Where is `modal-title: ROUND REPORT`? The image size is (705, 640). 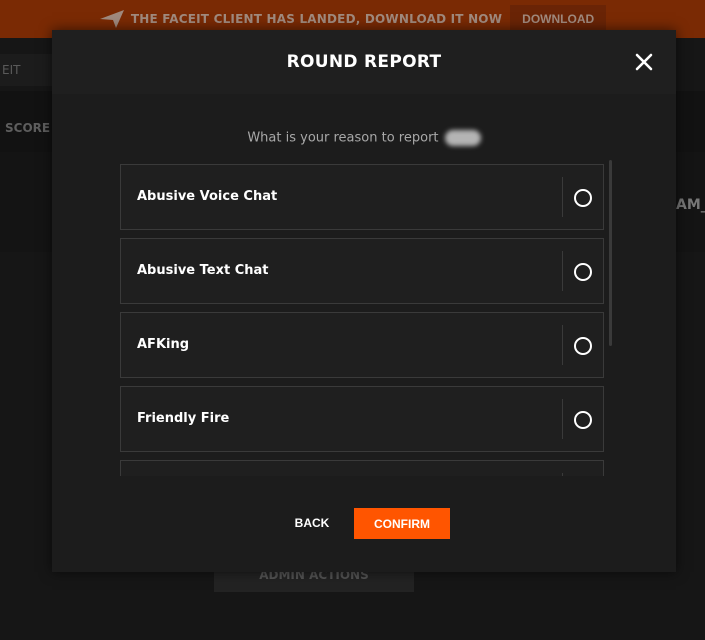
modal-title: ROUND REPORT is located at coordinates (364, 62).